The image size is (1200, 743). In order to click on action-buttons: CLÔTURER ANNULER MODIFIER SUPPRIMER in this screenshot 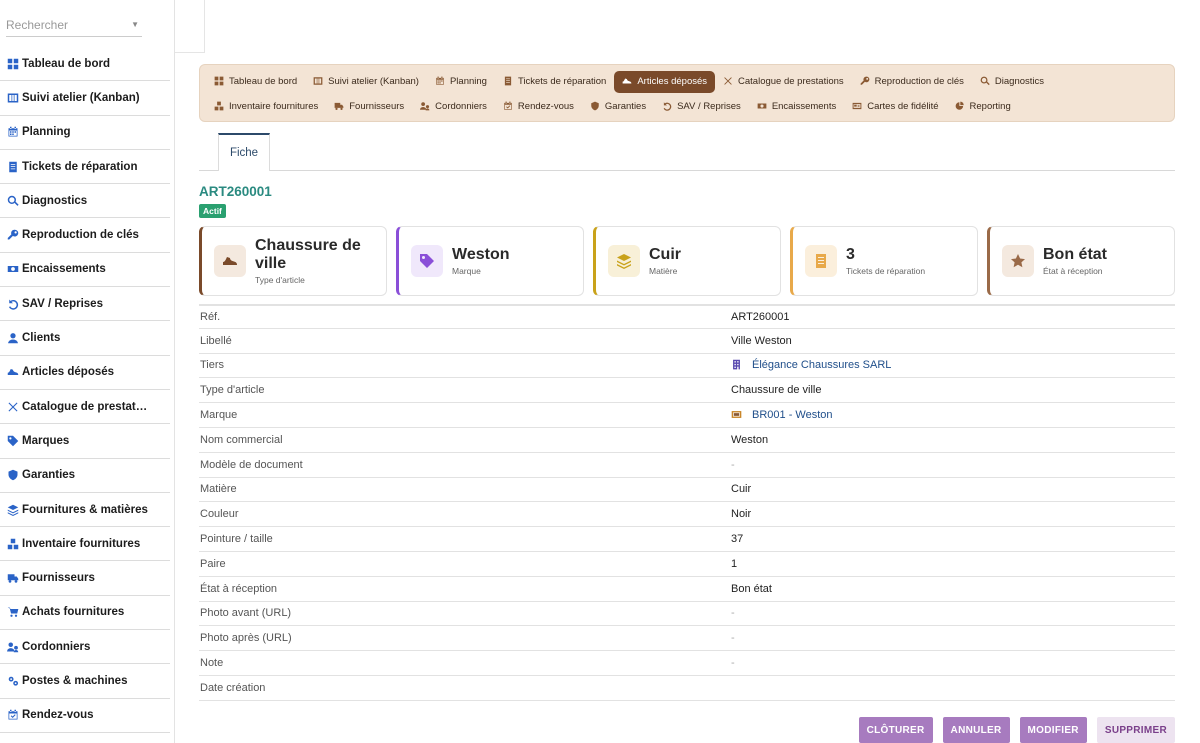, I will do `click(1016, 730)`.